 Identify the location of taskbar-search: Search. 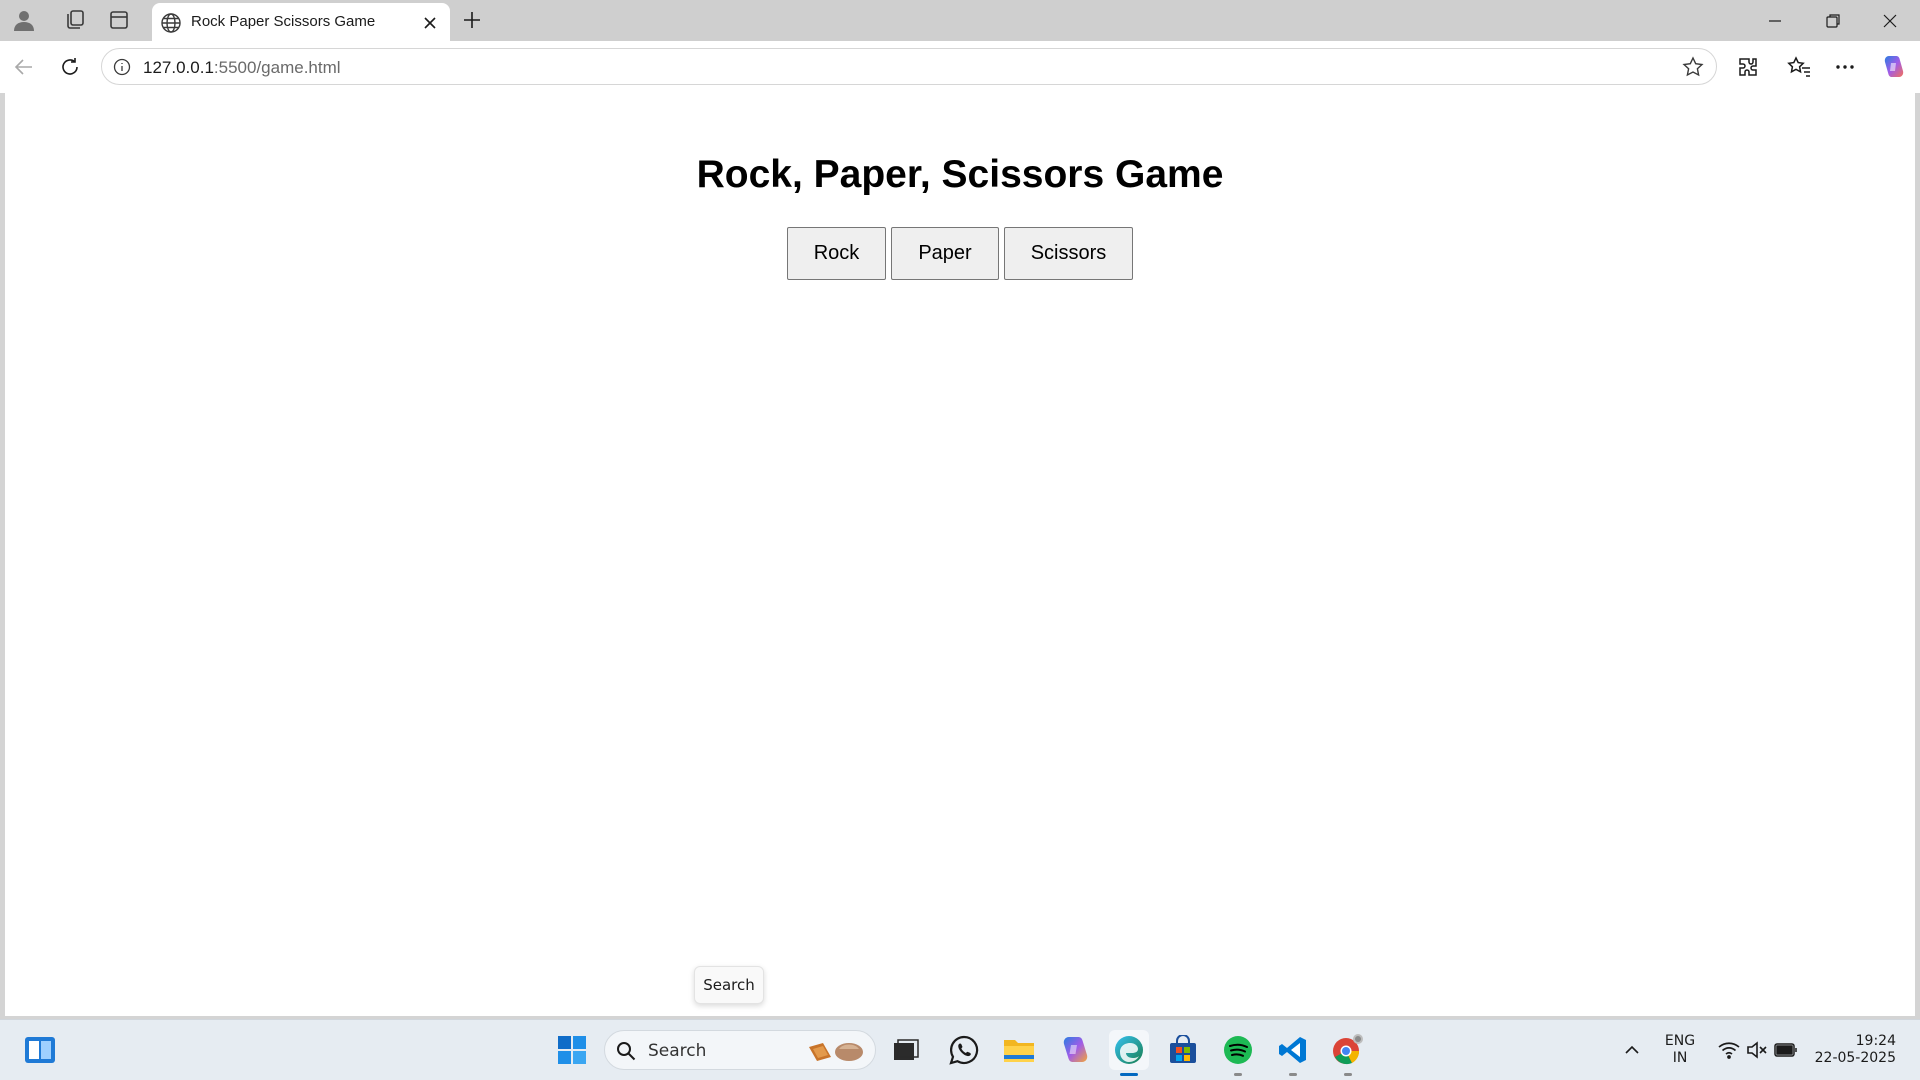
(740, 1050).